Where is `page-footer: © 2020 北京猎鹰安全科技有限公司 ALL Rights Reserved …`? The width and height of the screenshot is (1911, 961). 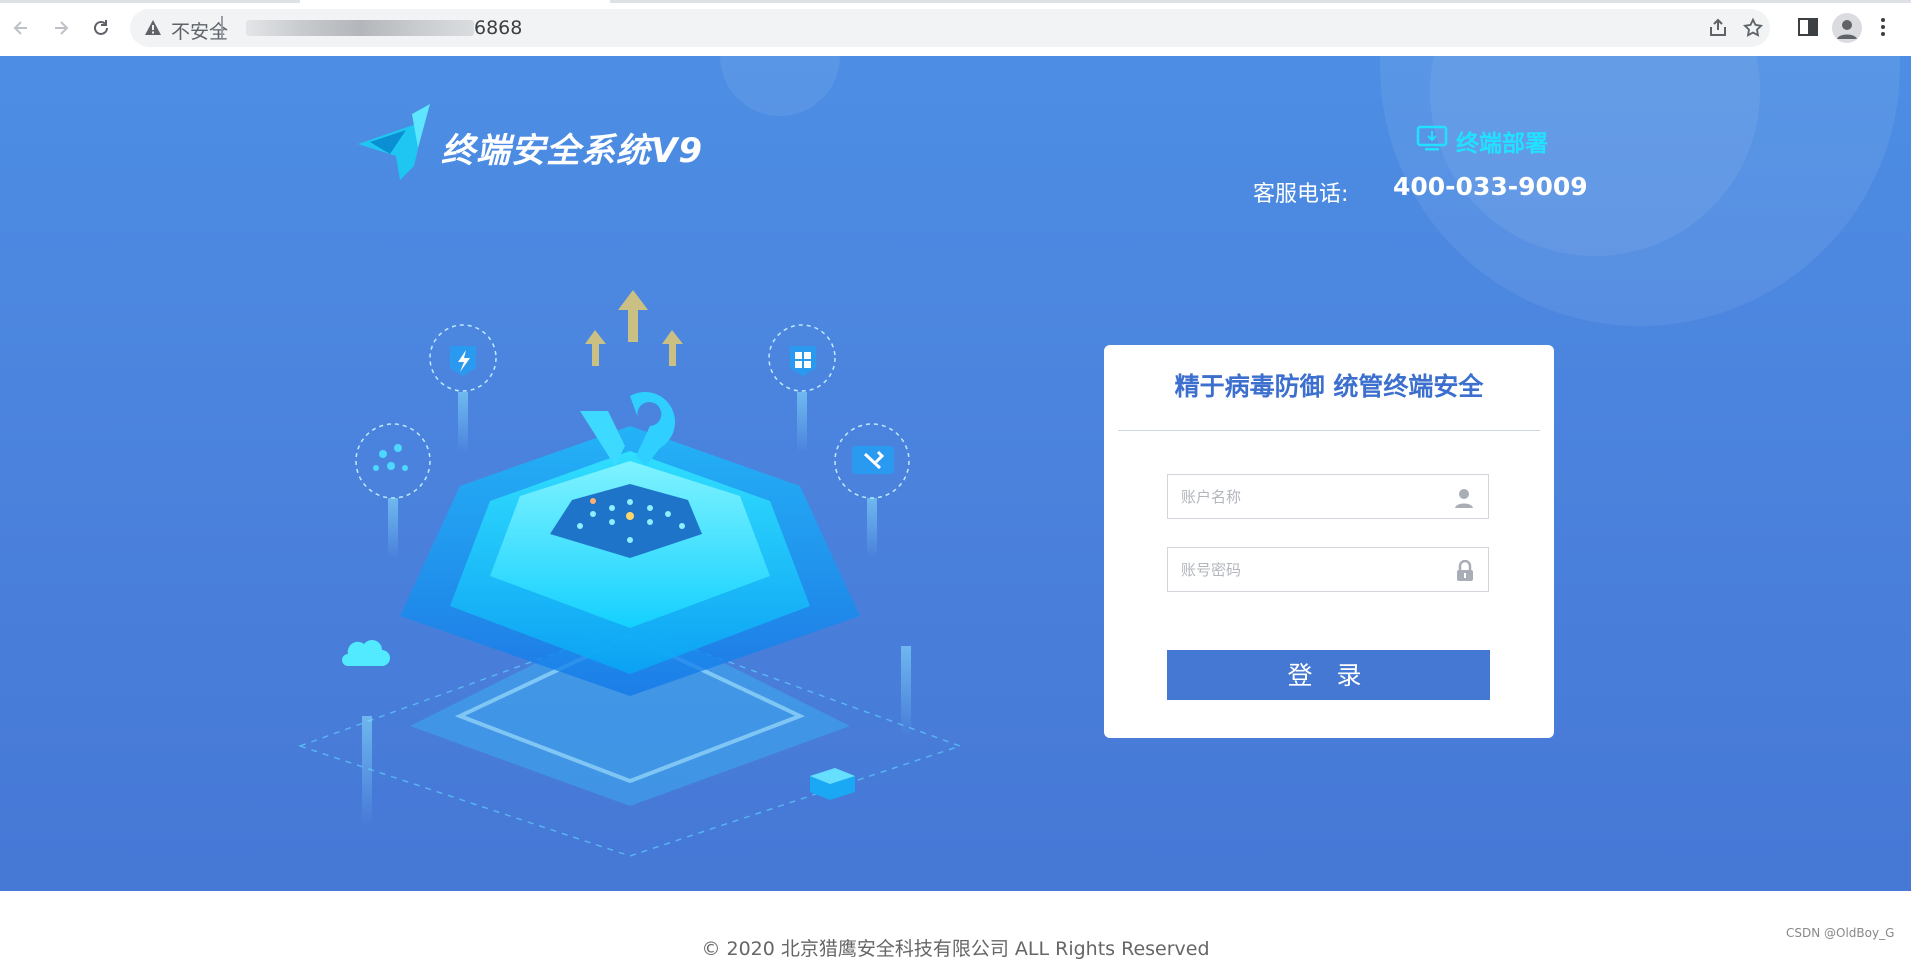
page-footer: © 2020 北京猎鹰安全科技有限公司 ALL Rights Reserved … is located at coordinates (955, 925).